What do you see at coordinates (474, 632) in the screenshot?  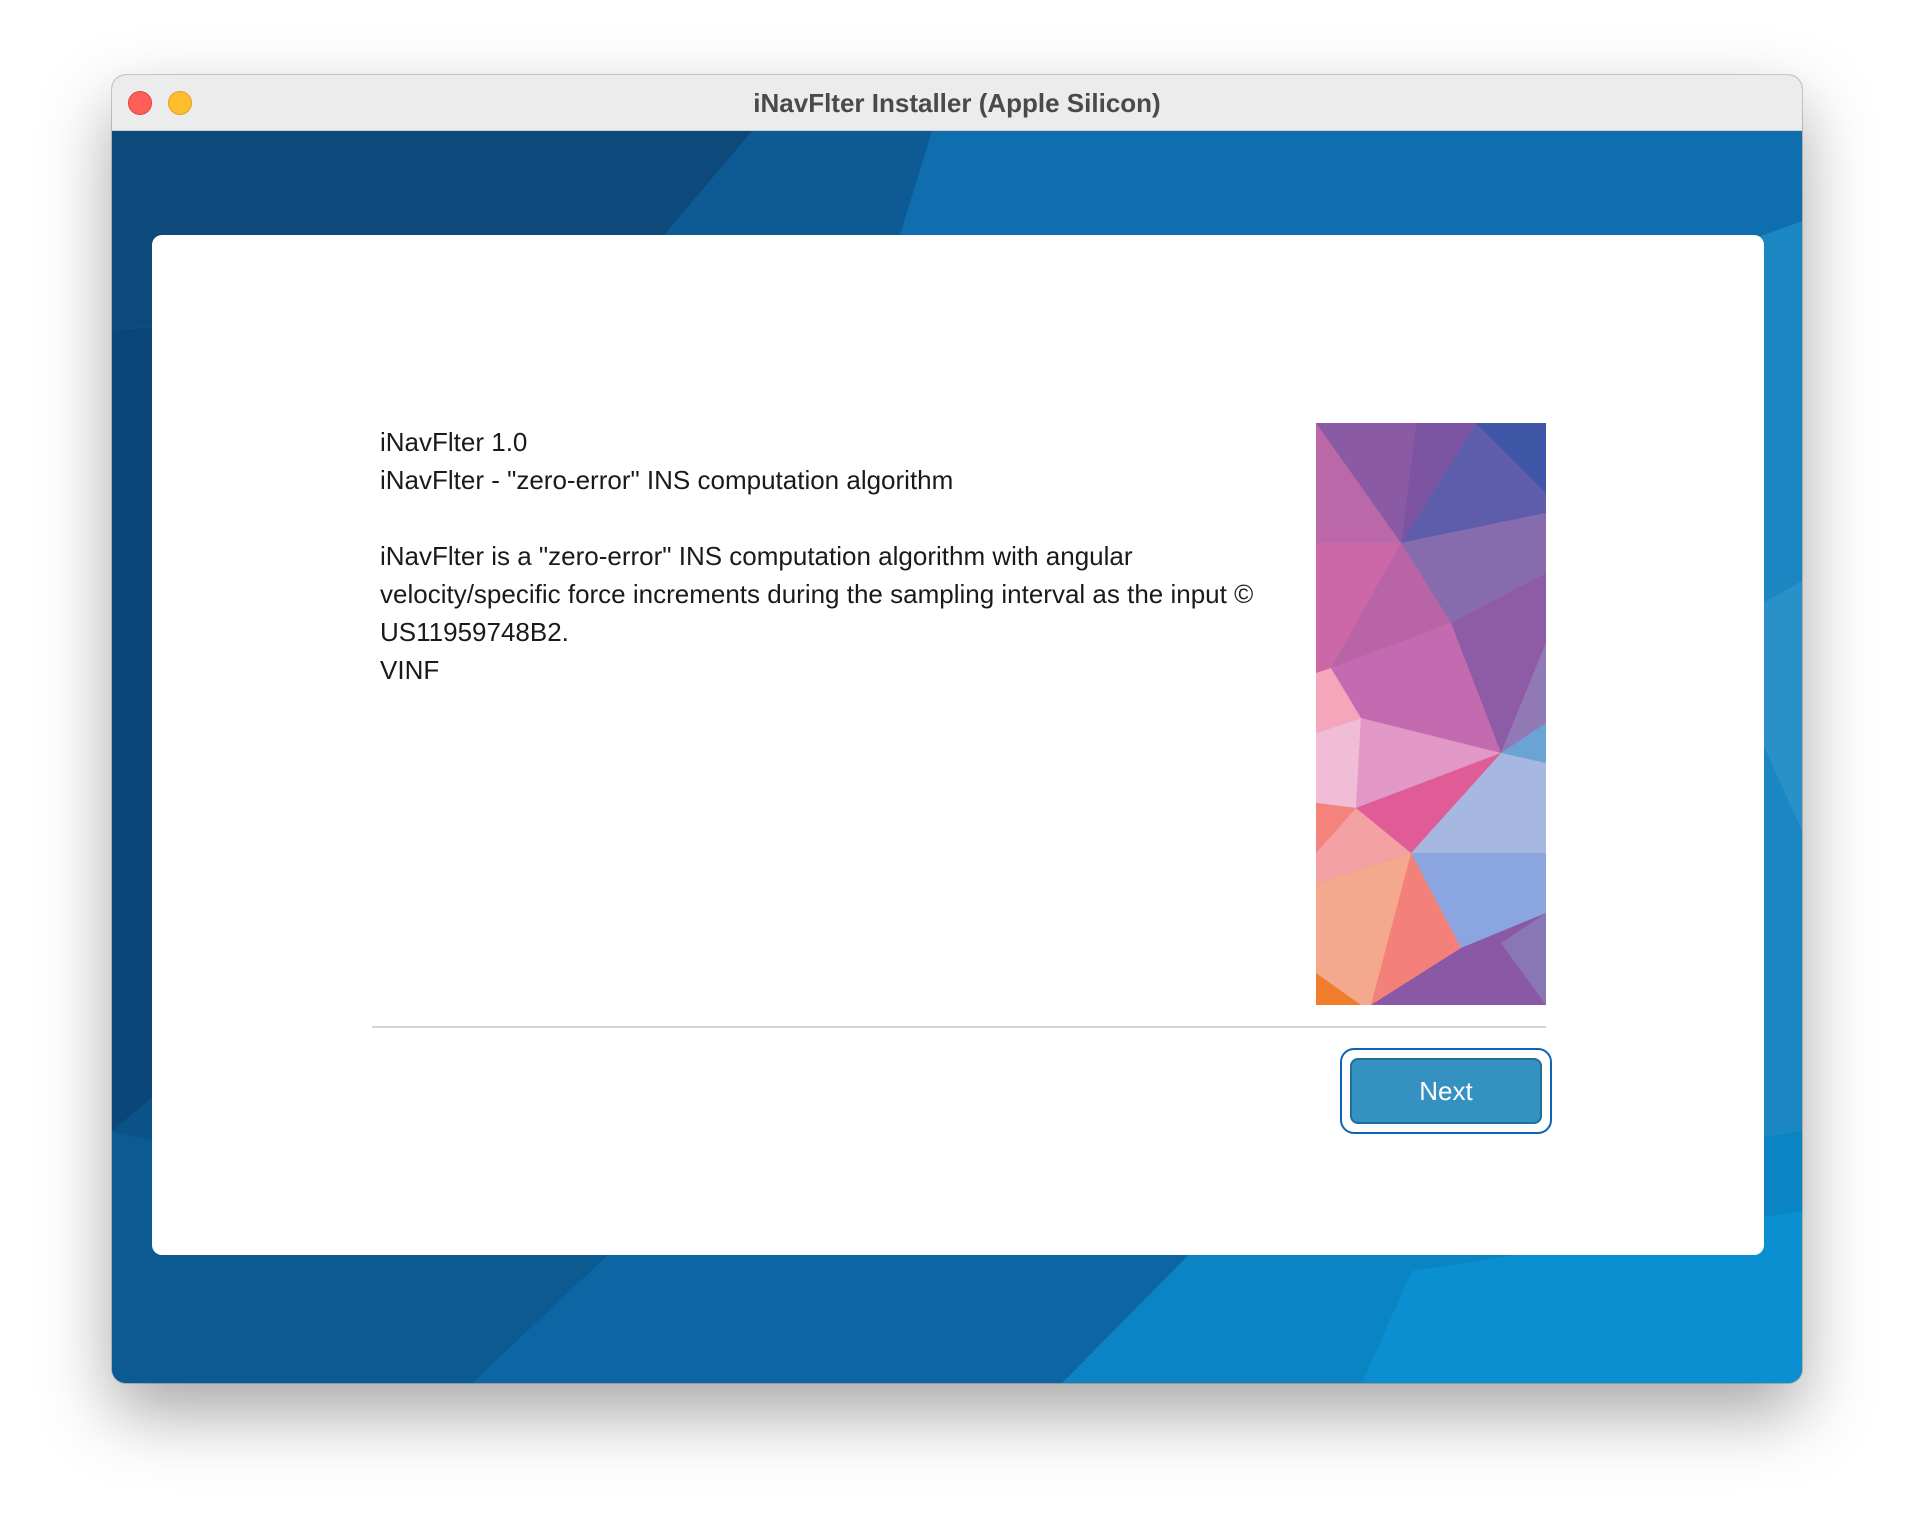 I see `description-line-3: US11959748B2.` at bounding box center [474, 632].